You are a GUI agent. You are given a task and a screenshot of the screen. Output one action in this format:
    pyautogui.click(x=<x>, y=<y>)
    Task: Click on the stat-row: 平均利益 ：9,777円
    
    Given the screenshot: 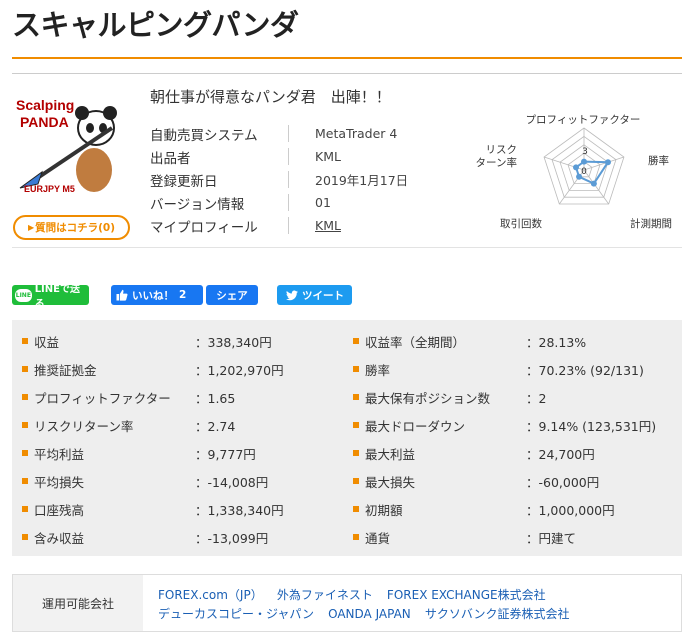 What is the action you would take?
    pyautogui.click(x=153, y=453)
    